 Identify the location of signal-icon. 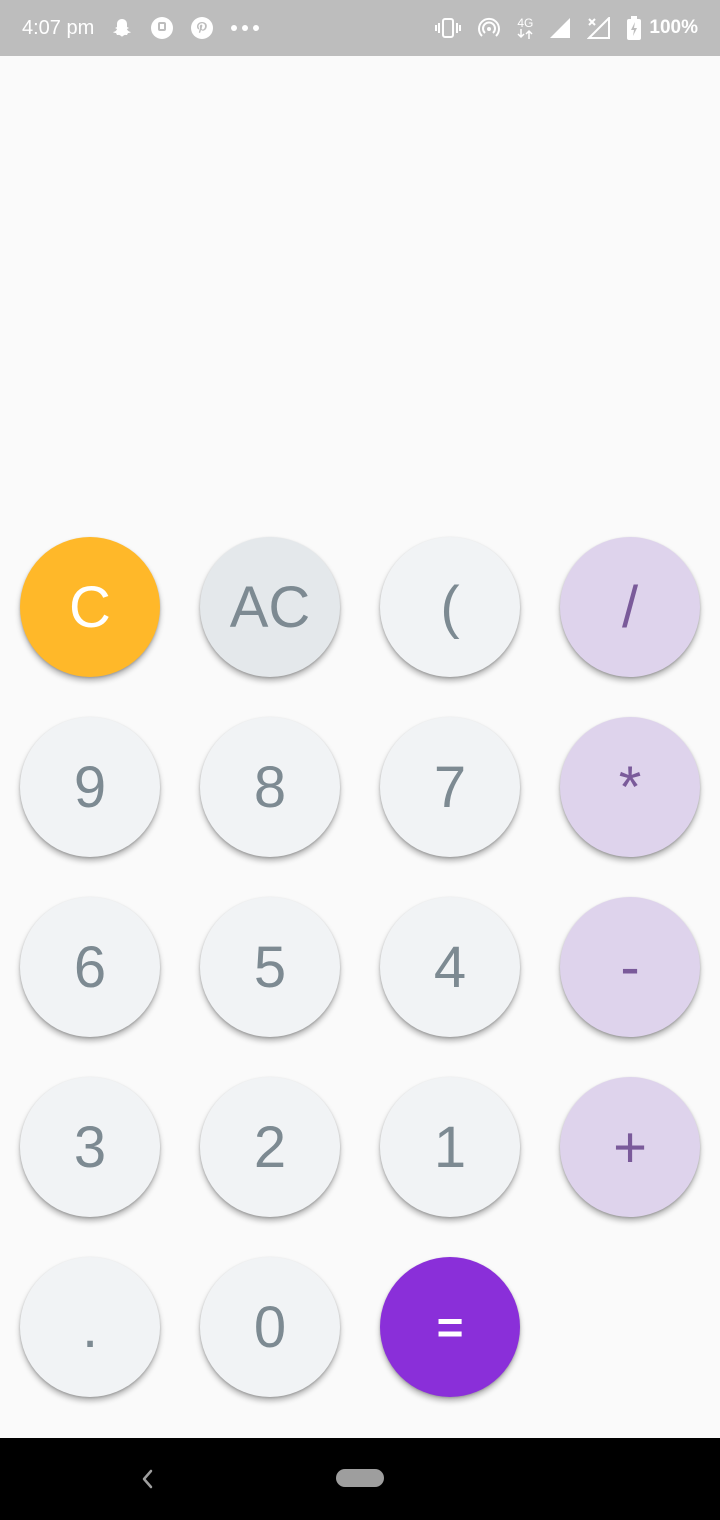
(560, 28).